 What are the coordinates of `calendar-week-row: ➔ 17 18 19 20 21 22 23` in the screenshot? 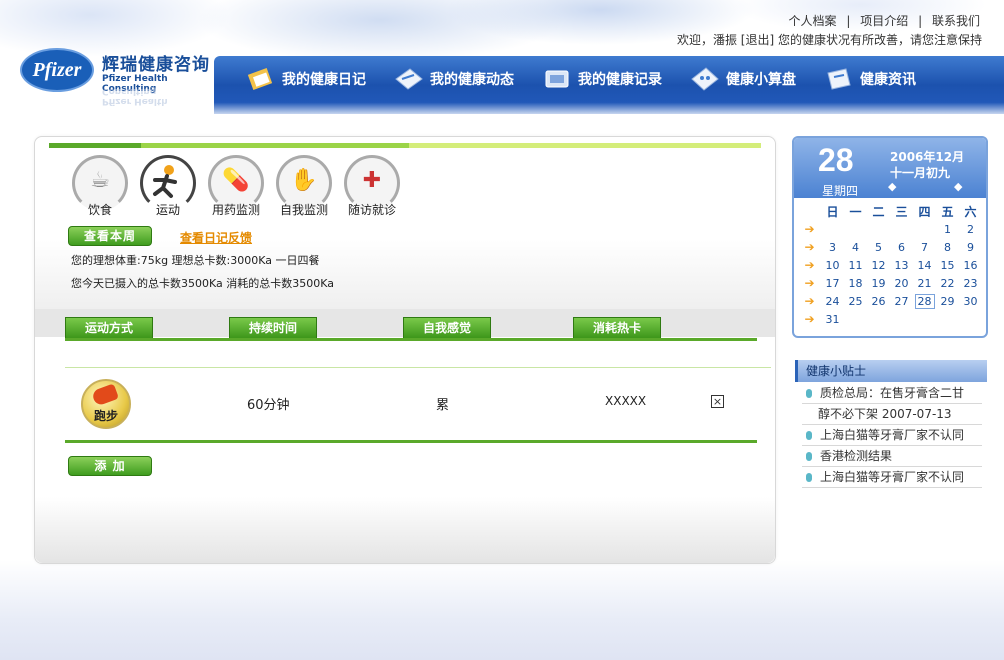 It's located at (890, 283).